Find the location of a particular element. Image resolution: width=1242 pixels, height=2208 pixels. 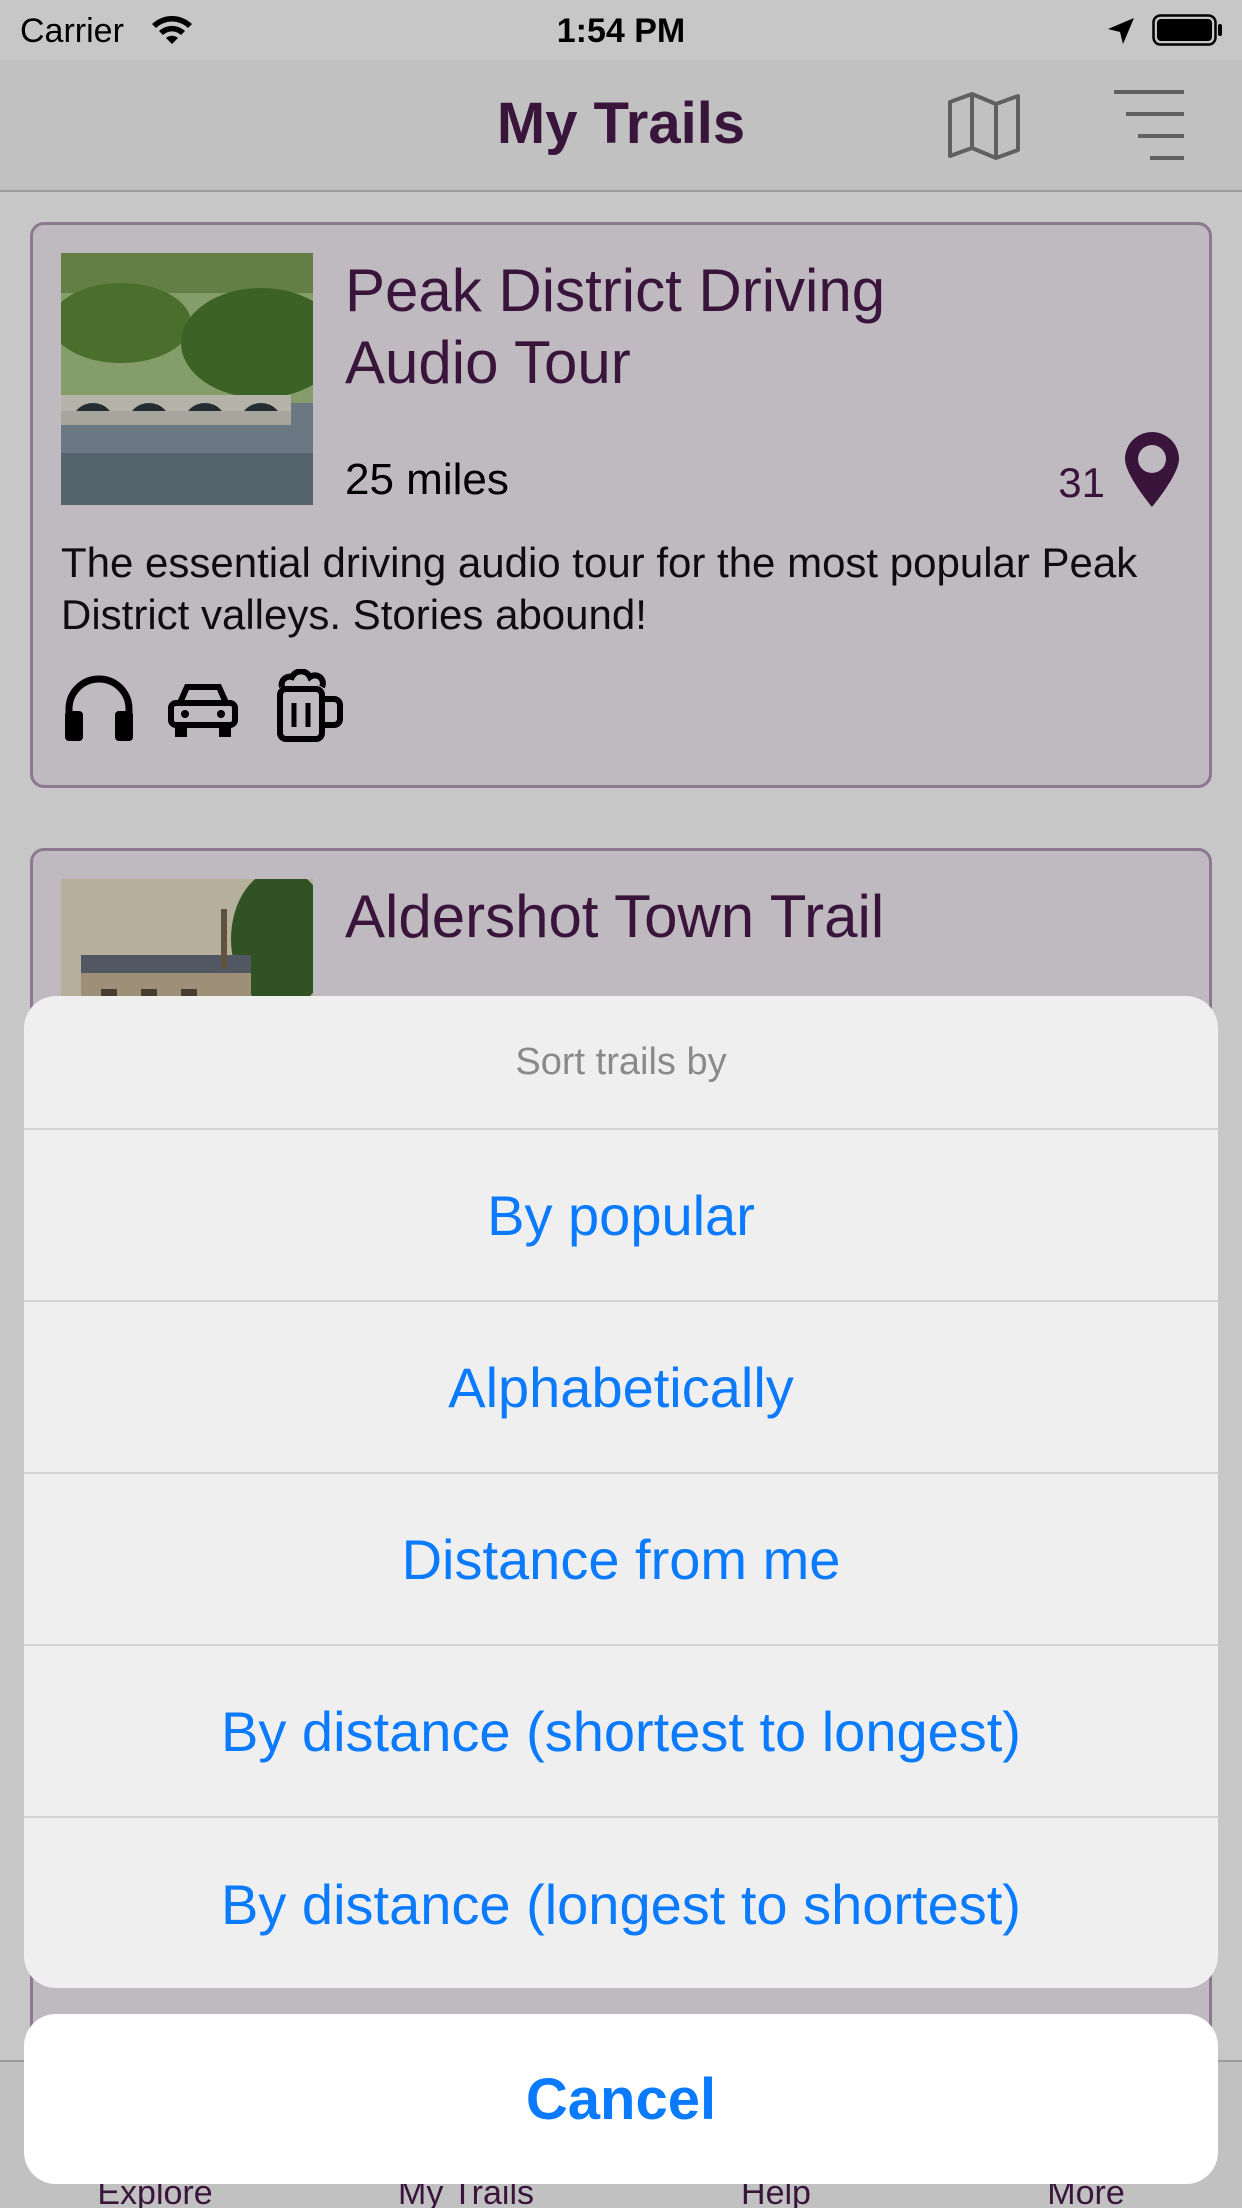

sort-alphabetically-button: Alphabetically is located at coordinates (621, 1388).